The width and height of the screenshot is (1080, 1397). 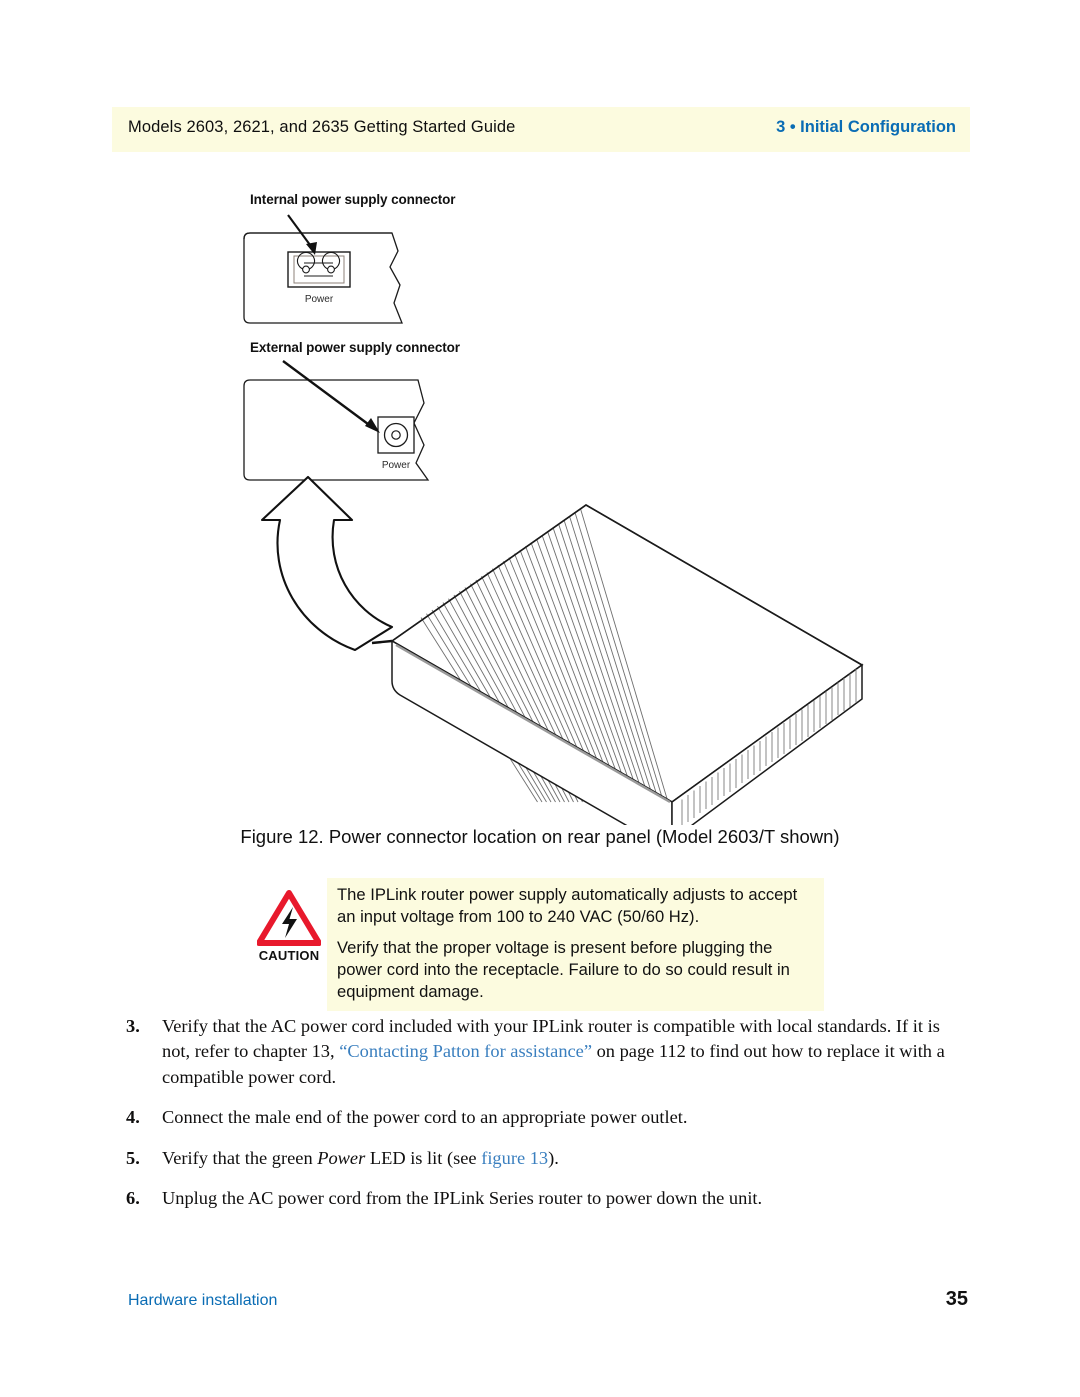 I want to click on cross-reference-link: “Contacting Patton for assistance”, so click(x=465, y=1051).